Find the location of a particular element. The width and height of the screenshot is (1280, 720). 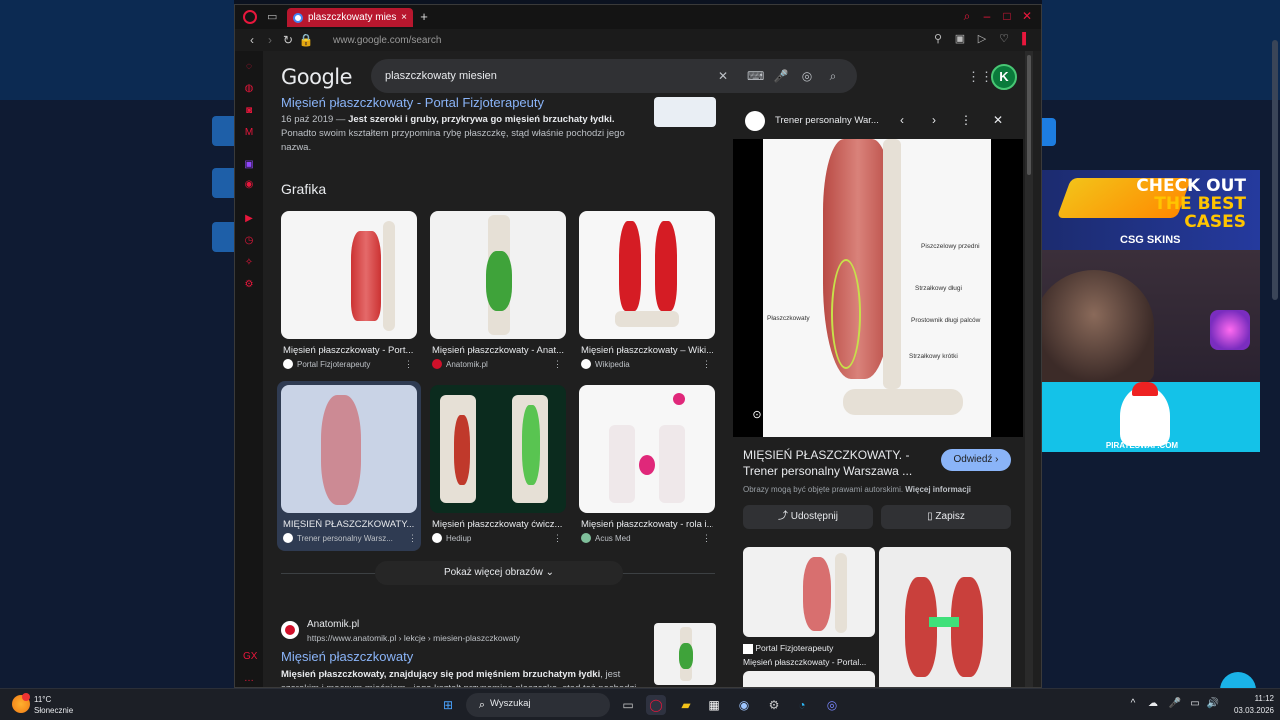

tab-menu-icon: ▭ is located at coordinates (273, 17).